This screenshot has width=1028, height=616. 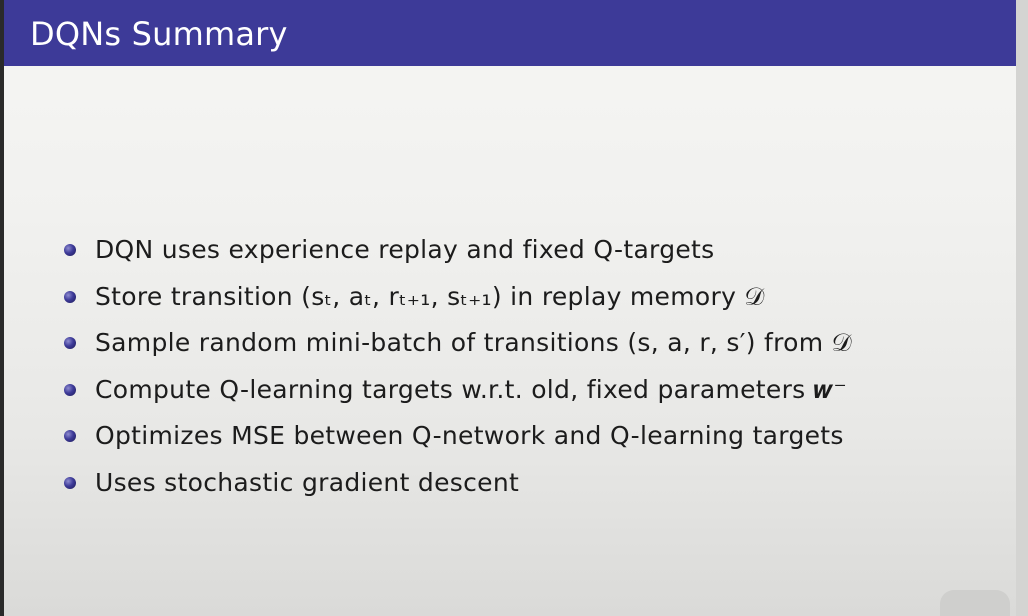 I want to click on bullet-item: Uses stochastic gradient descent, so click(x=500, y=485).